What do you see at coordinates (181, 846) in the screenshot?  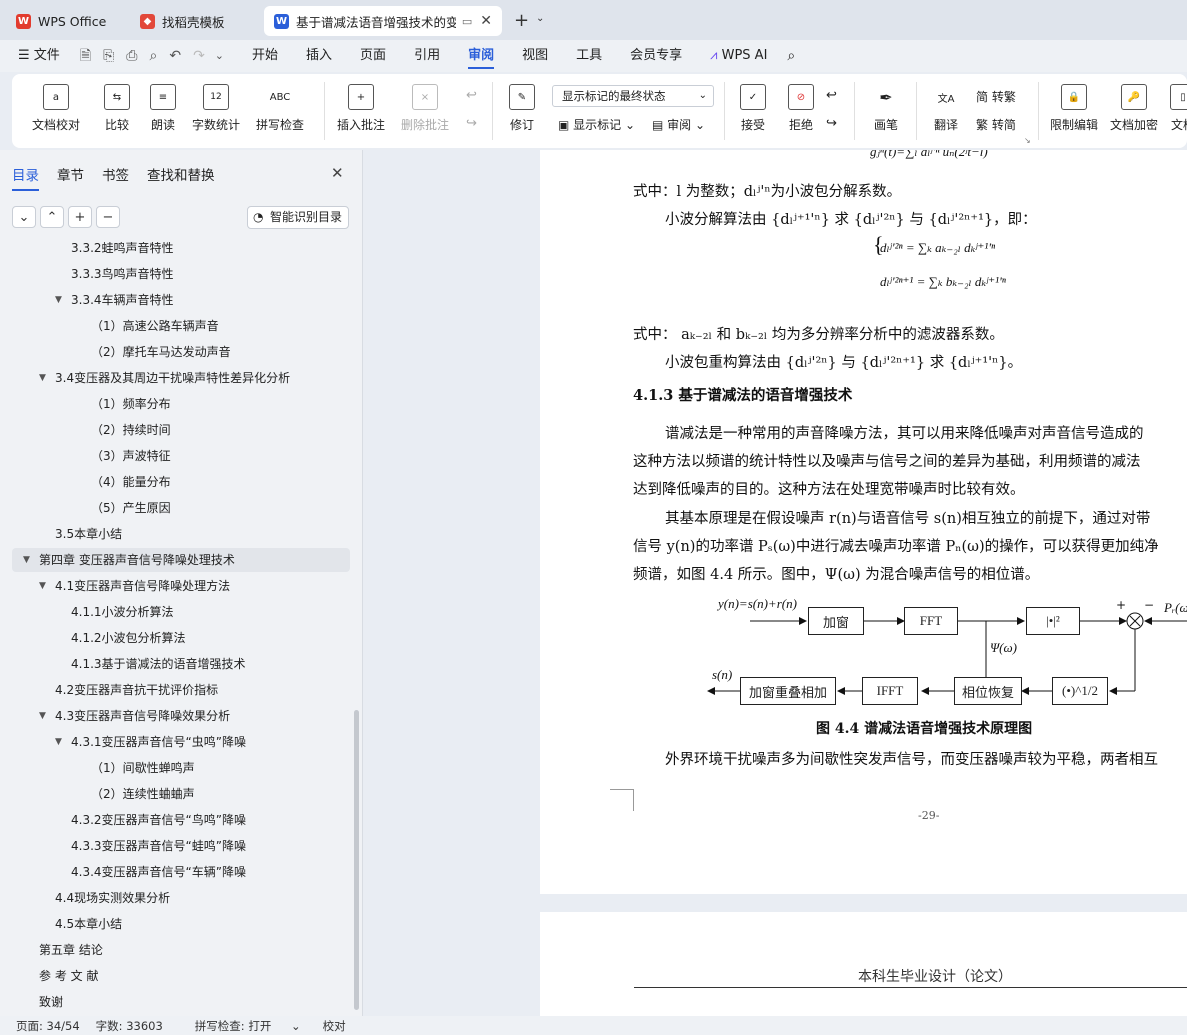 I see `toc-item: 4.3.3变压器声音信号“蛙鸣”降噪` at bounding box center [181, 846].